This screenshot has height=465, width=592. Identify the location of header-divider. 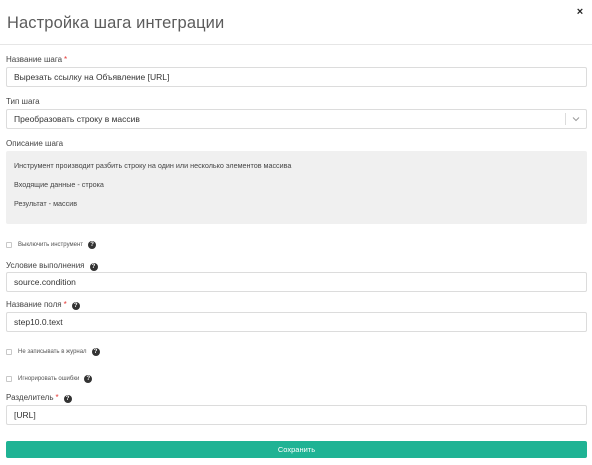
(296, 44).